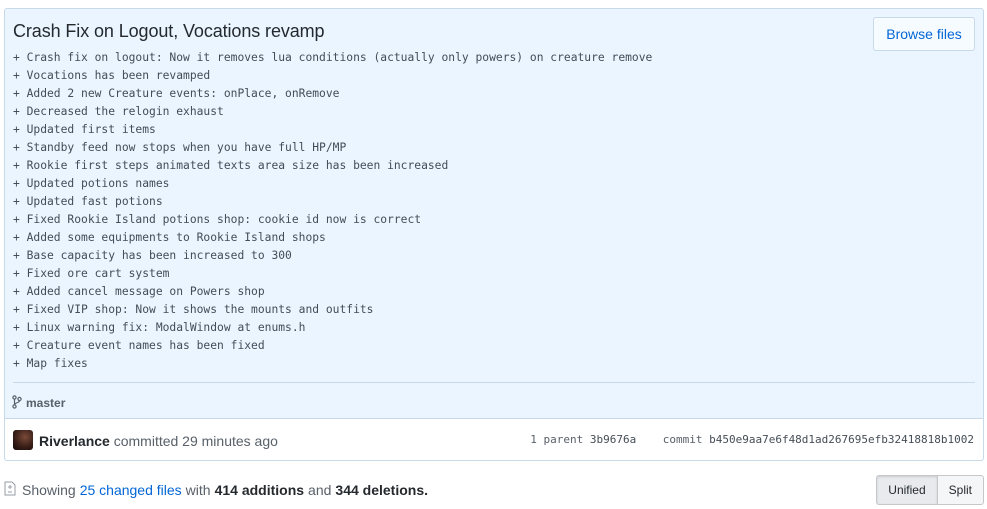 Image resolution: width=987 pixels, height=509 pixels. I want to click on parent-label: 1 parent, so click(557, 439).